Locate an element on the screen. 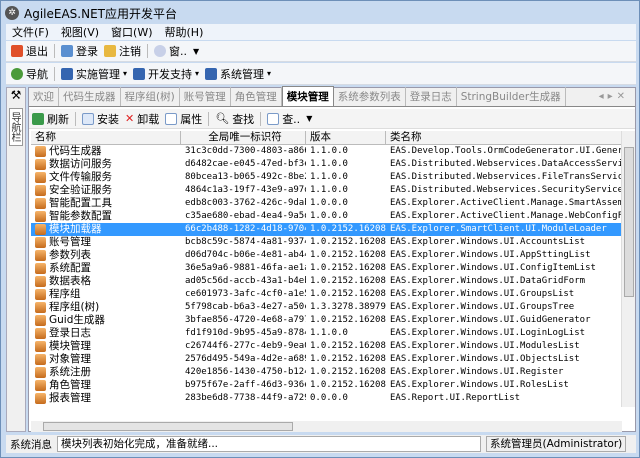 The width and height of the screenshot is (640, 458). cell-text: 角色管理 is located at coordinates (70, 385).